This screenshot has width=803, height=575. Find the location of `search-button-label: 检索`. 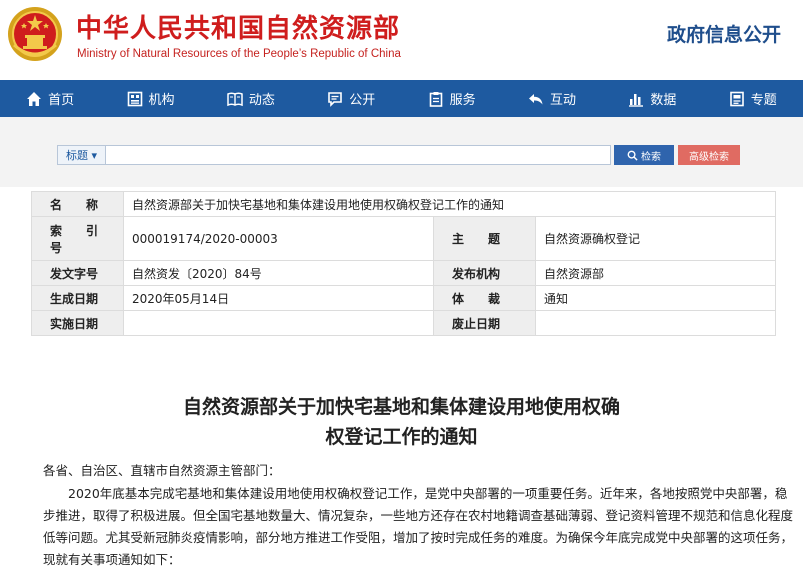

search-button-label: 检索 is located at coordinates (651, 157).